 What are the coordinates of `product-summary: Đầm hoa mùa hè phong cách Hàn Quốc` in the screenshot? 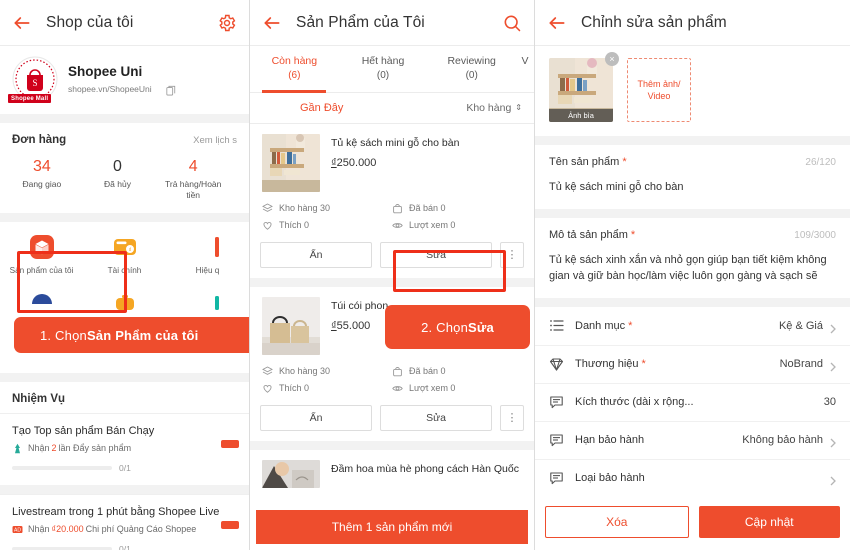 It's located at (392, 469).